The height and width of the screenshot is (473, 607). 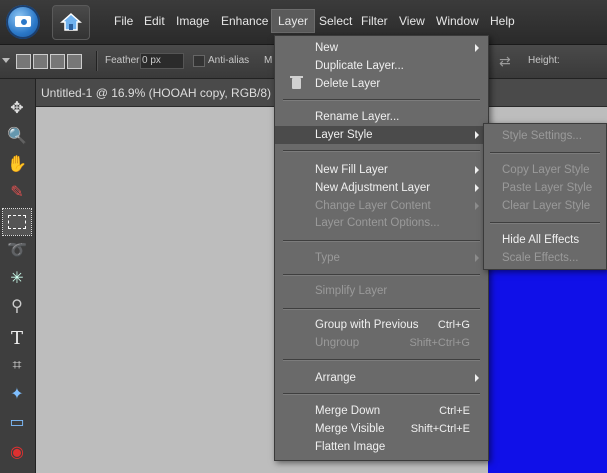 What do you see at coordinates (505, 61) in the screenshot?
I see `swap-dimensions-icon: ⇄` at bounding box center [505, 61].